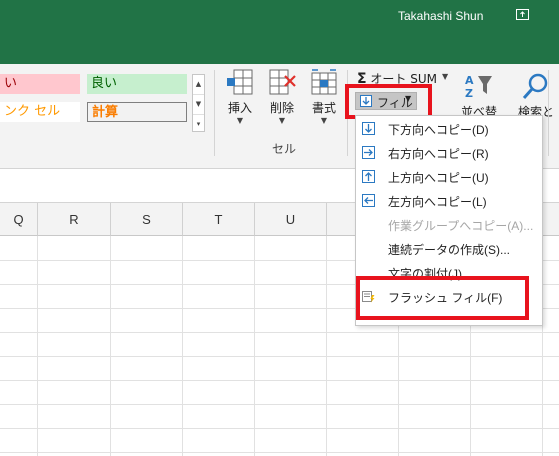 The width and height of the screenshot is (559, 456). I want to click on chevron-up-icon: ▲, so click(198, 85).